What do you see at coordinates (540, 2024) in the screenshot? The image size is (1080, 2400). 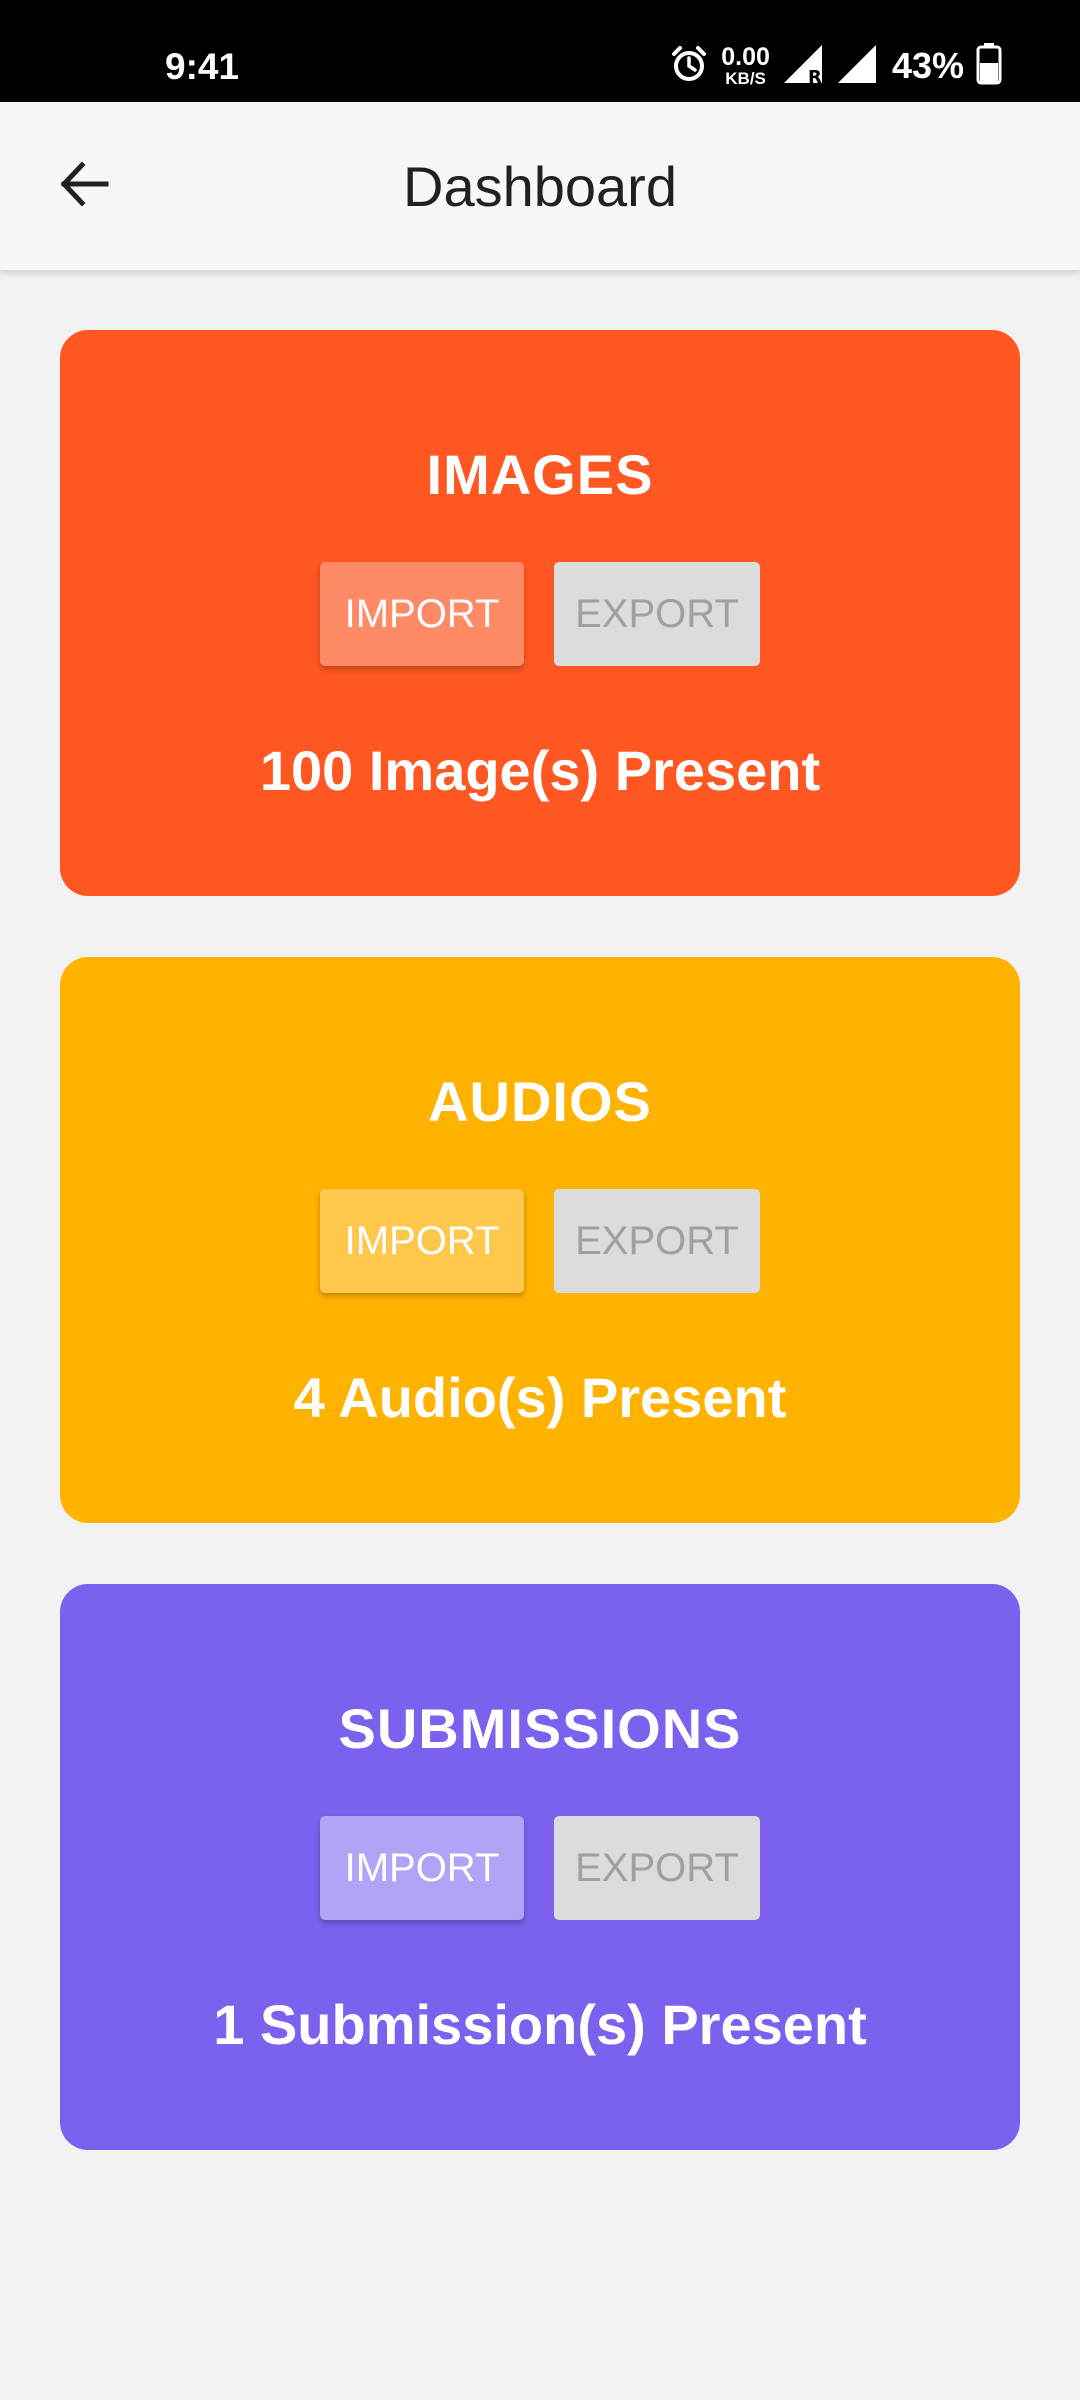 I see `submissions-count-text: 1 Submission(s) Present` at bounding box center [540, 2024].